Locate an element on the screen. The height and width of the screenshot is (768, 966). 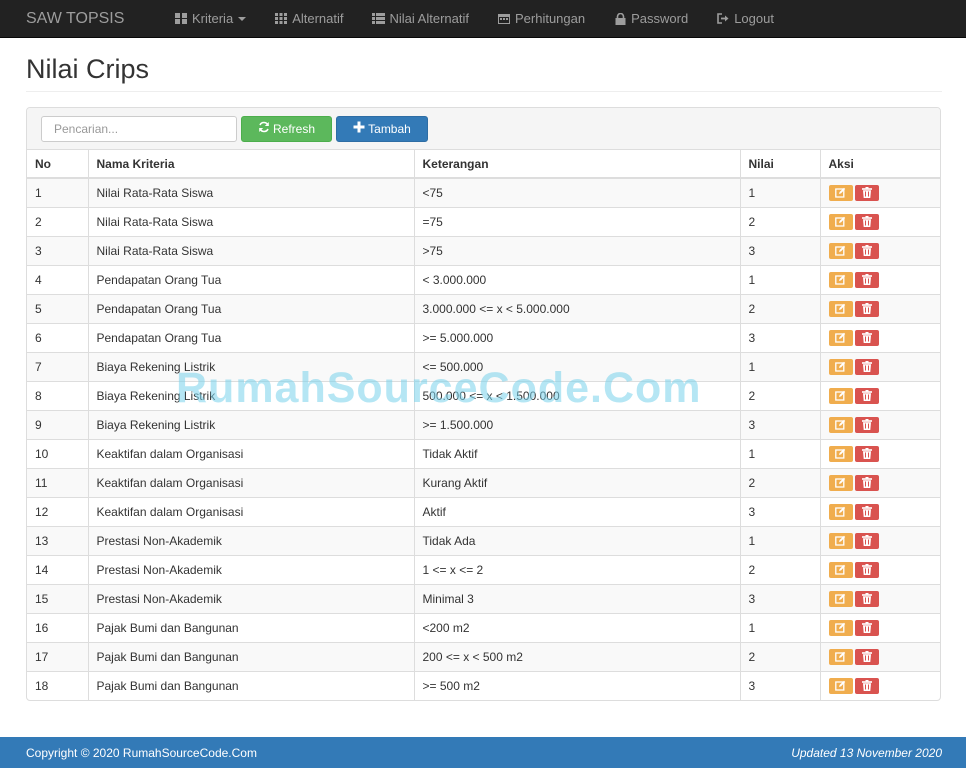
nav-item-perhitungan: Perhitungan is located at coordinates (541, 19).